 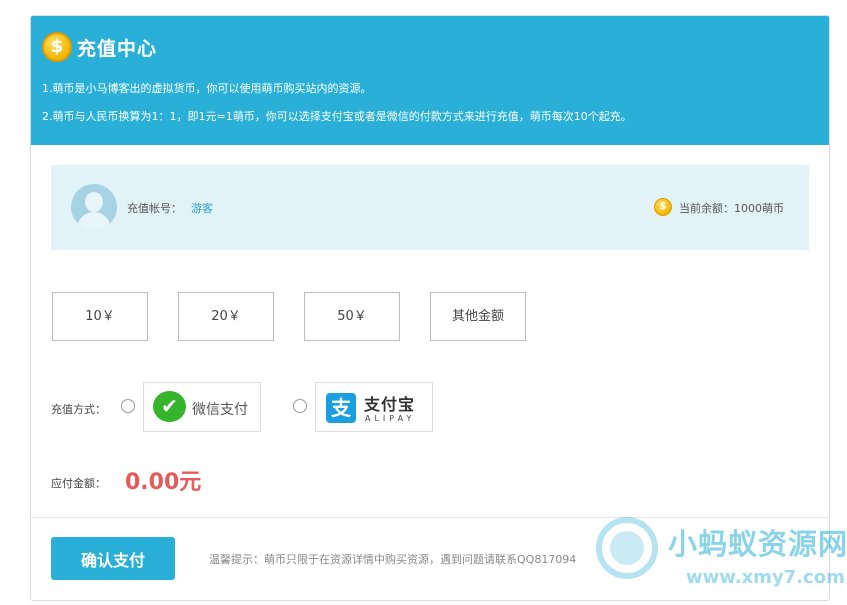 I want to click on wechat-icon: ✔, so click(x=169, y=406).